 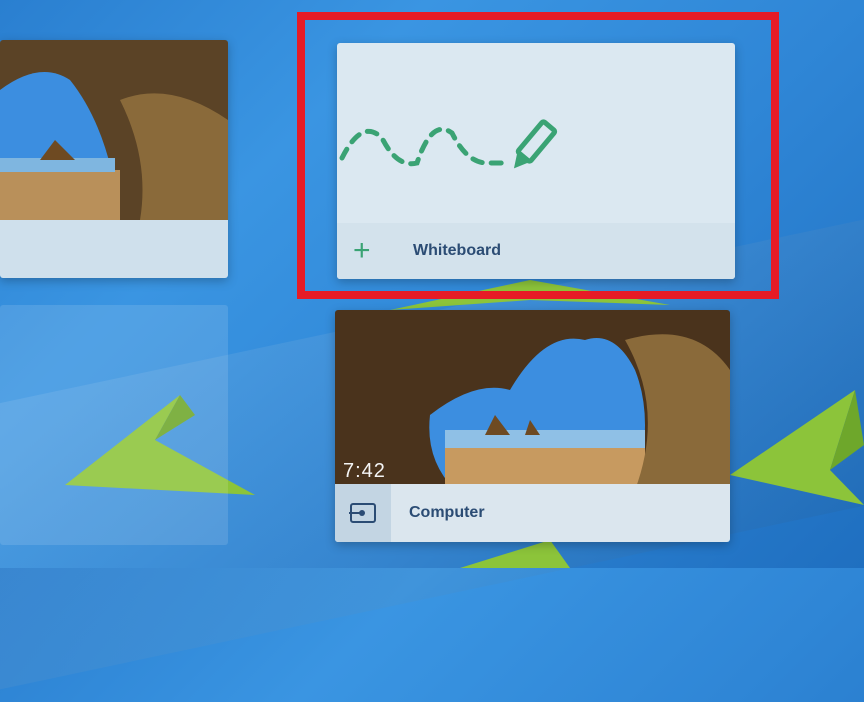 What do you see at coordinates (532, 513) in the screenshot?
I see `computer-card-bar: Computer` at bounding box center [532, 513].